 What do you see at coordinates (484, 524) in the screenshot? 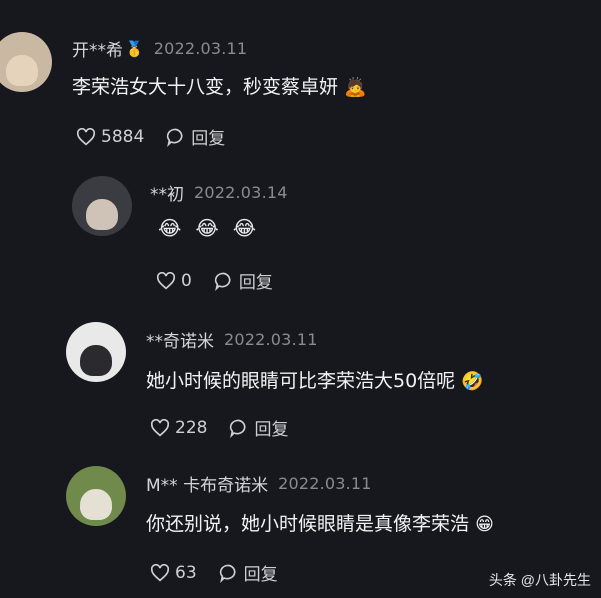
I see `grinning-emoji-icon: 😁` at bounding box center [484, 524].